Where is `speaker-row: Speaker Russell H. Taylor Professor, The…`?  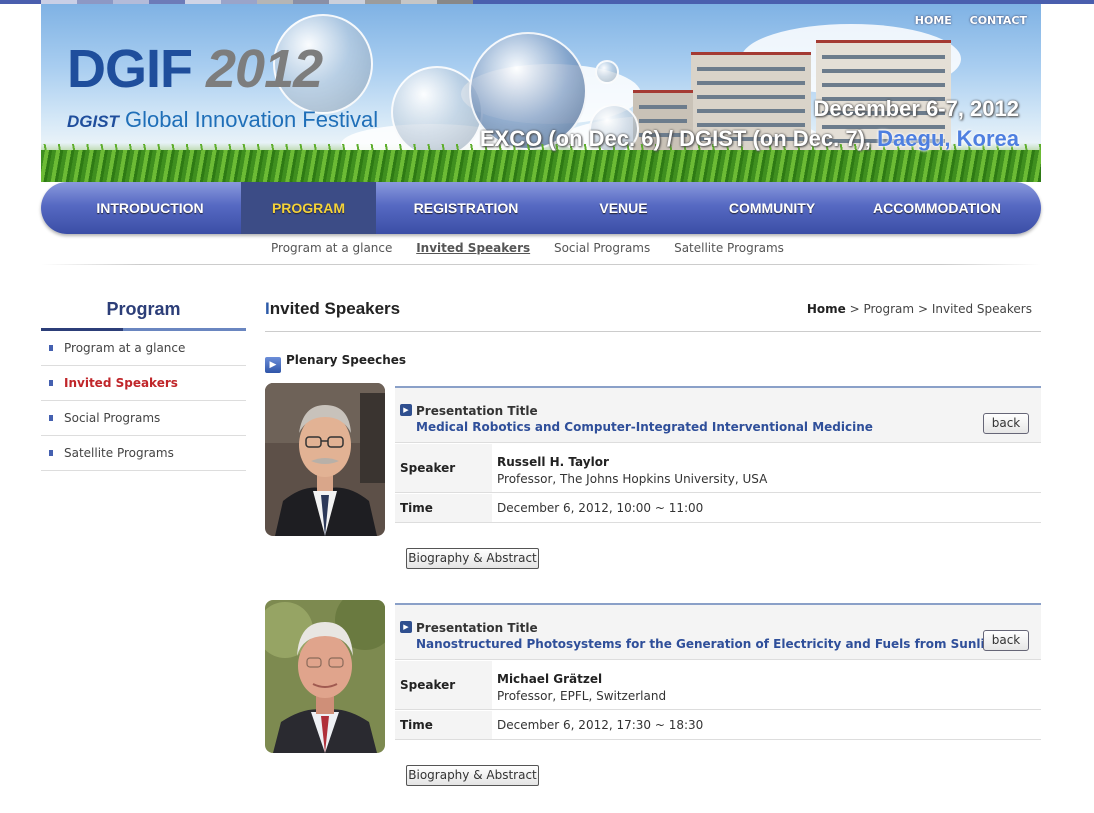
speaker-row: Speaker Russell H. Taylor Professor, The… is located at coordinates (718, 468).